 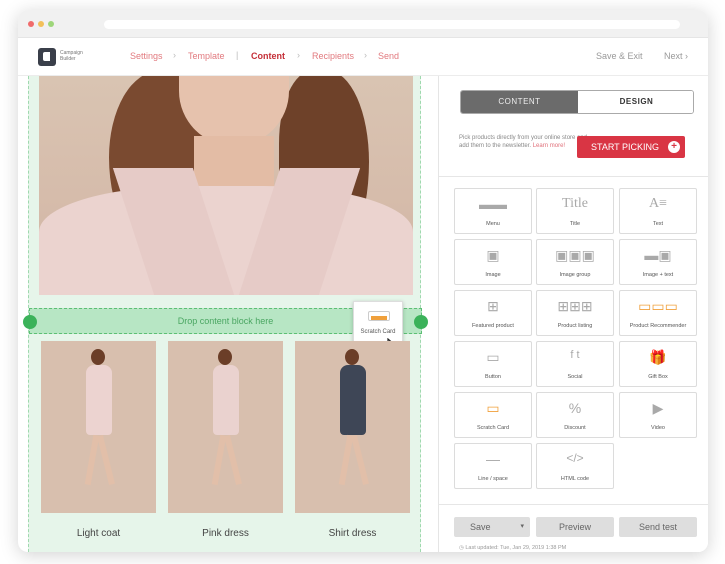 I want to click on last-updated-value: Last updated: Tue, Jan 29, 2019 1:38 PM, so click(x=516, y=548).